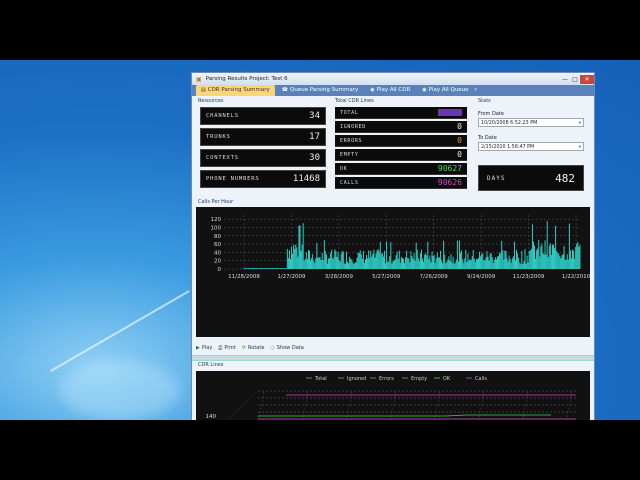 This screenshot has width=640, height=480. Describe the element at coordinates (484, 101) in the screenshot. I see `stats-title: Stats` at that location.